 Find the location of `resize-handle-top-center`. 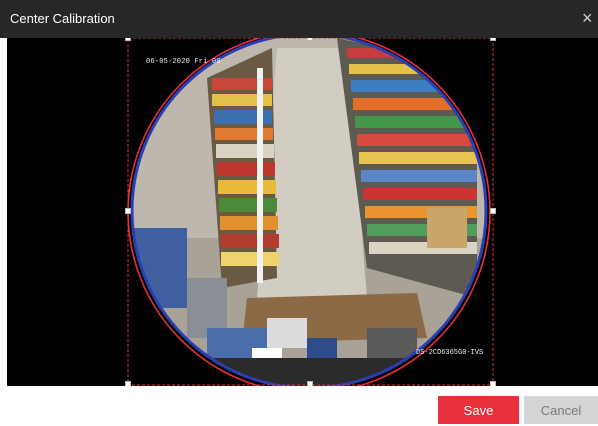

resize-handle-top-center is located at coordinates (310, 39).